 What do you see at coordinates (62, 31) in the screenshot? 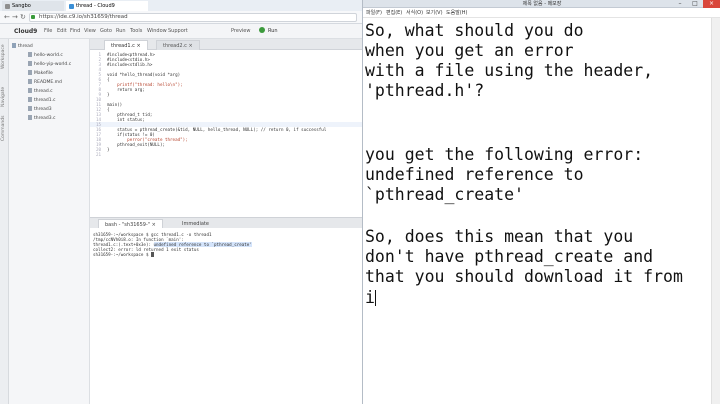
I see `menu-edit: Edit` at bounding box center [62, 31].